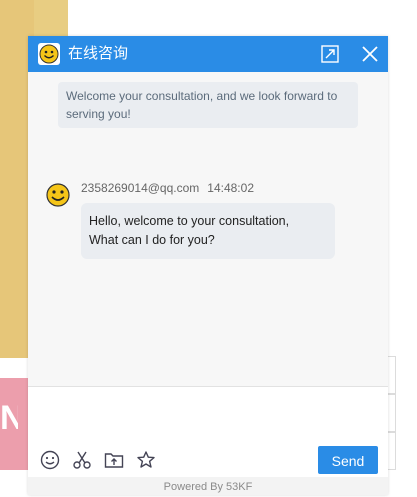  Describe the element at coordinates (82, 460) in the screenshot. I see `screenshot-scissors-icon` at that location.